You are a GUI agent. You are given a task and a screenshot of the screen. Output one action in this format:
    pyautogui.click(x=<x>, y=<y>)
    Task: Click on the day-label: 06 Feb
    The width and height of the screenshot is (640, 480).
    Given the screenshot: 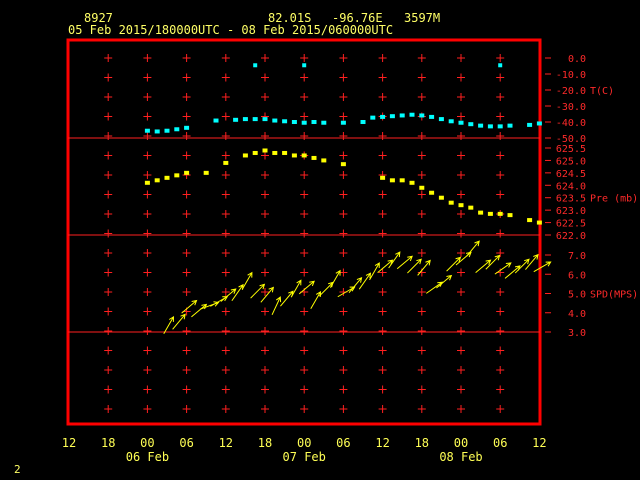 What is the action you would take?
    pyautogui.click(x=147, y=457)
    